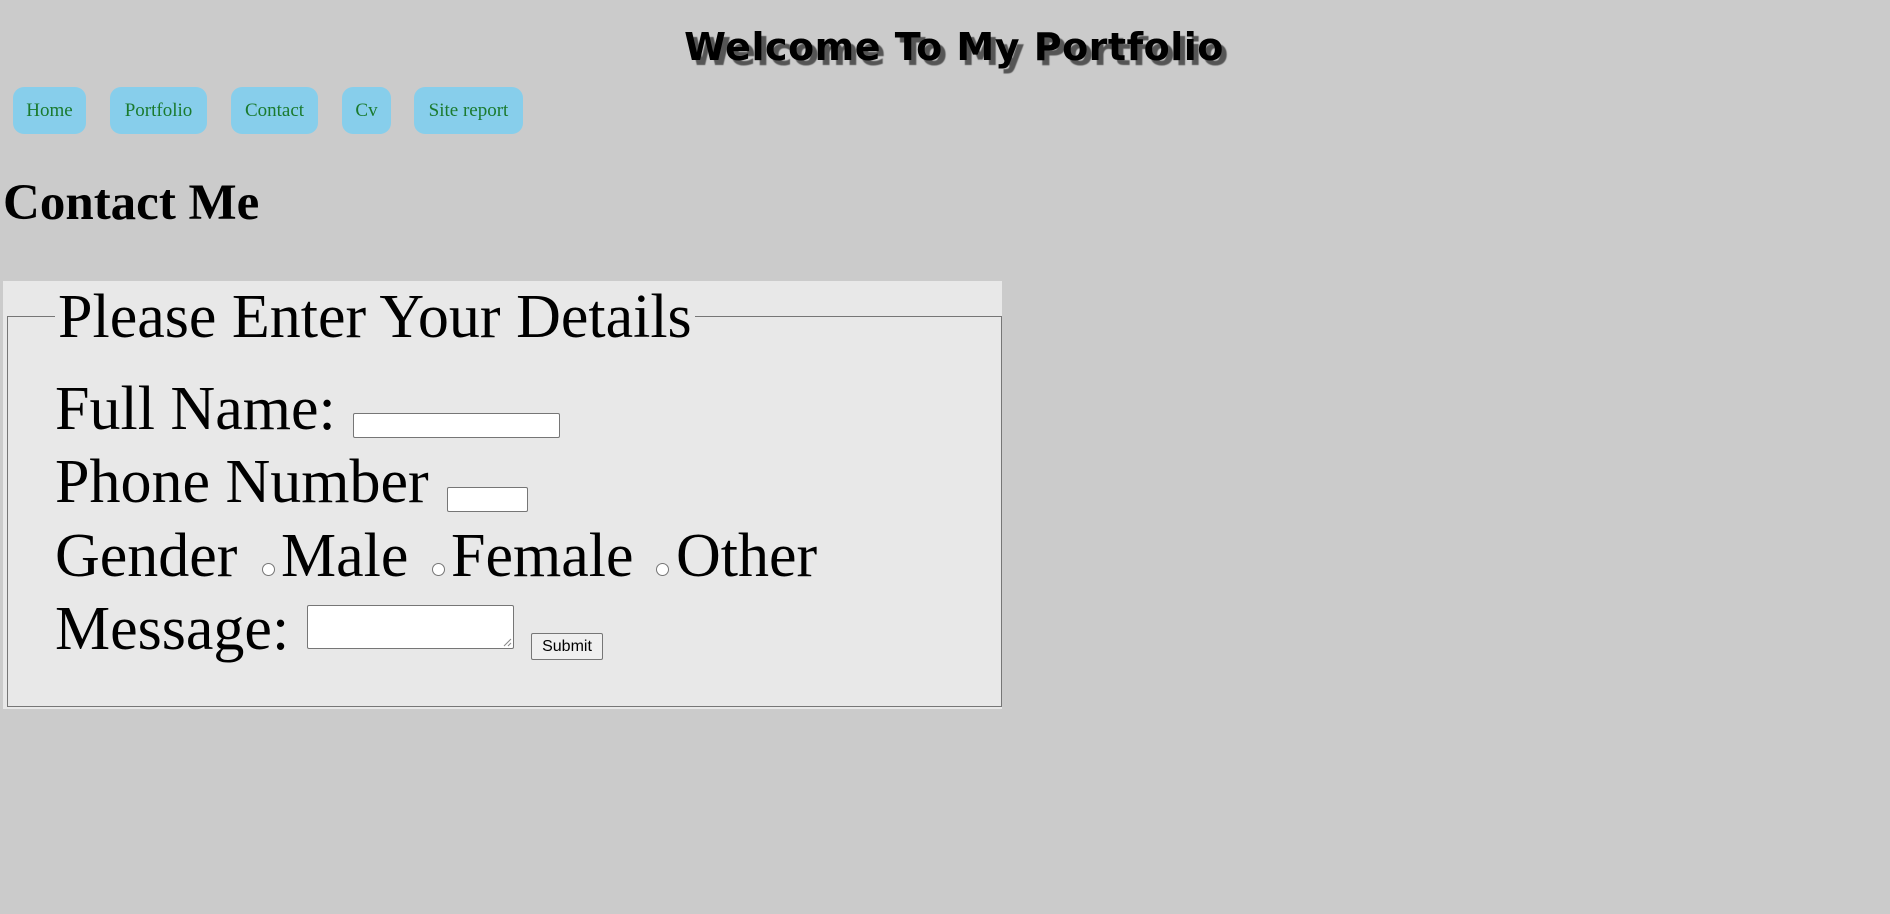  I want to click on gender-female-radio, so click(438, 569).